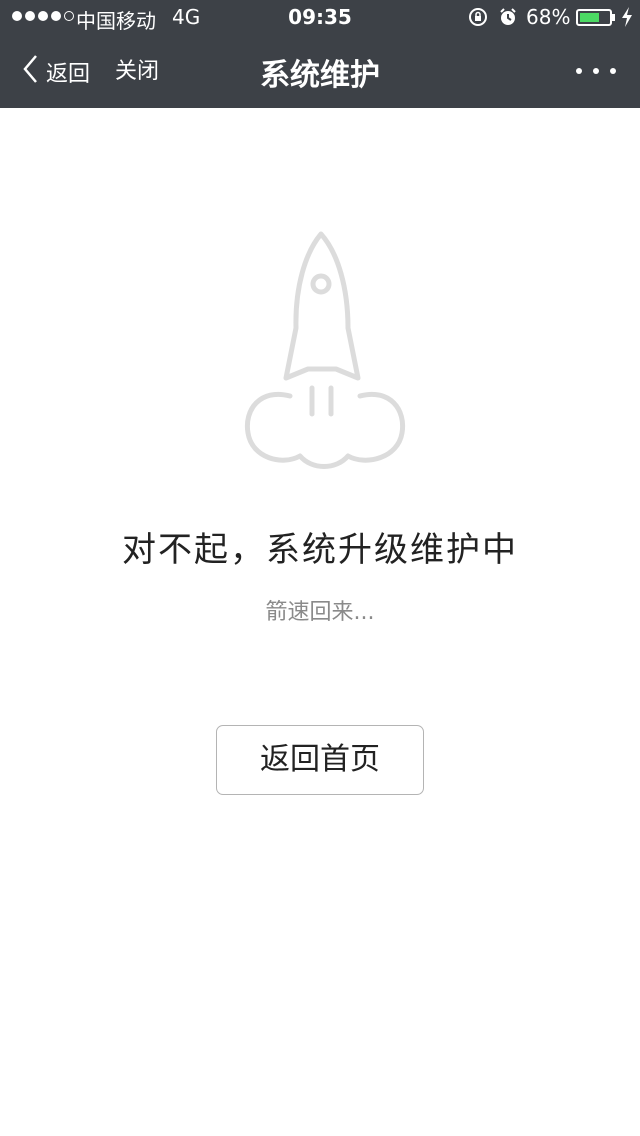 This screenshot has height=1136, width=640. Describe the element at coordinates (627, 19) in the screenshot. I see `charging-icon` at that location.